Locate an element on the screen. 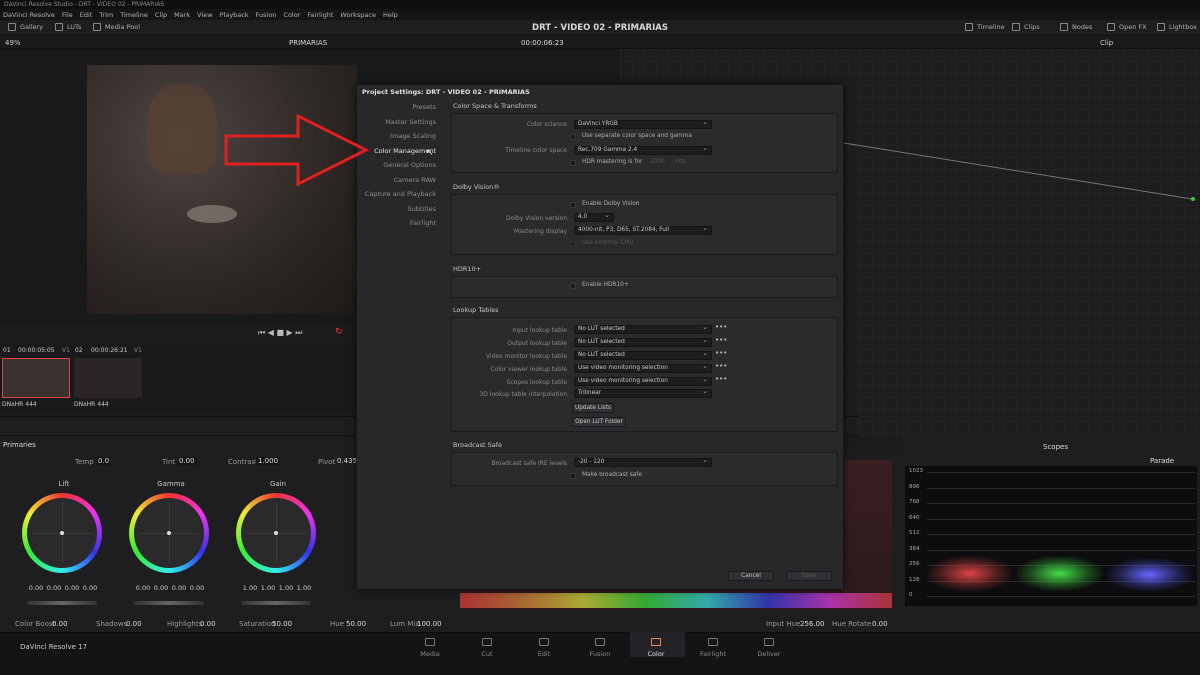 Image resolution: width=1200 pixels, height=675 pixels. open-lut-folder-button: Open LUT Folder is located at coordinates (599, 422).